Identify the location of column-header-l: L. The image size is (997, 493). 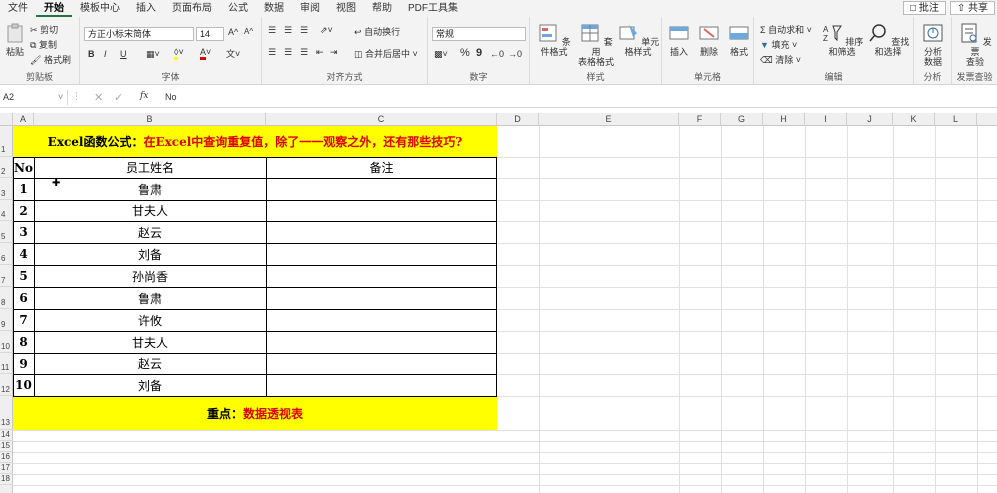
(956, 119).